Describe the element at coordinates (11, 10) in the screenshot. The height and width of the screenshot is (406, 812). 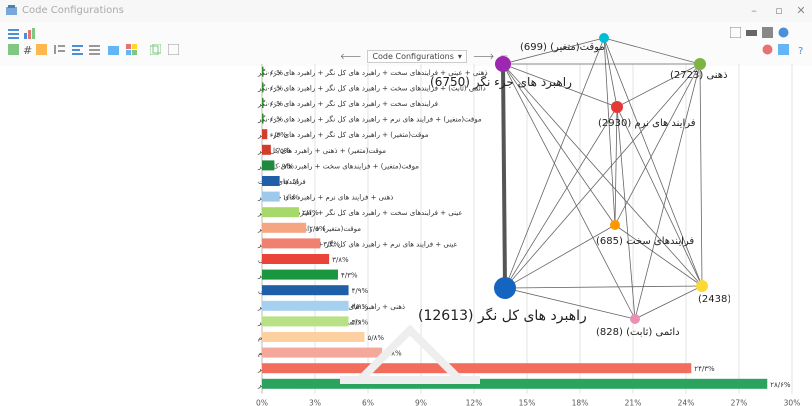
I see `app-icon` at that location.